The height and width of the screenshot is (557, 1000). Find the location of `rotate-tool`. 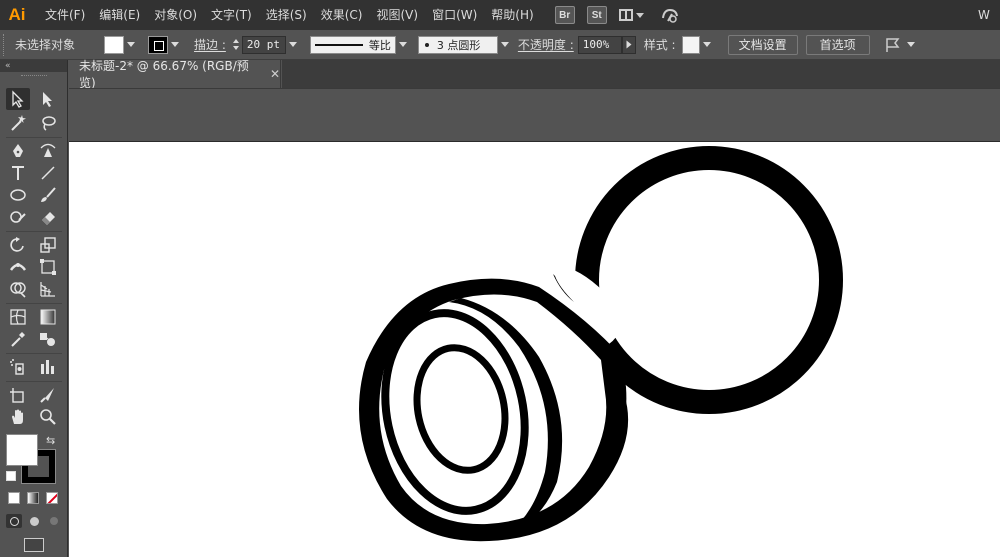

rotate-tool is located at coordinates (18, 245).